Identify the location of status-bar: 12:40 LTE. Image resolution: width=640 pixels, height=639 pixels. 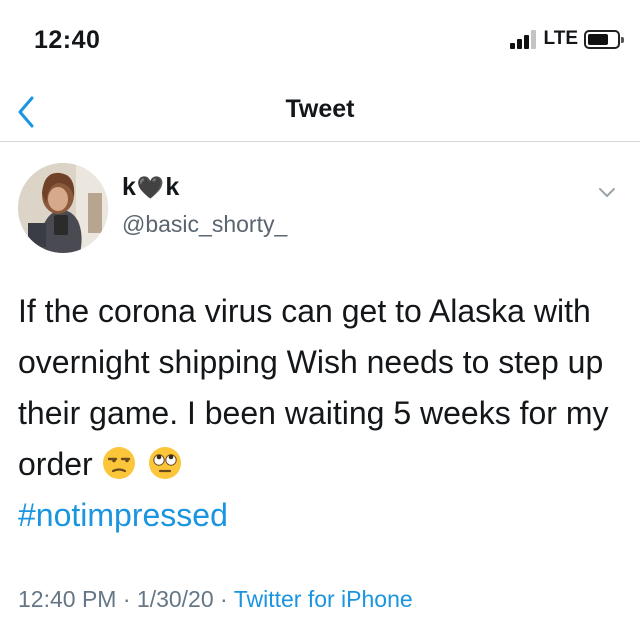
(320, 40).